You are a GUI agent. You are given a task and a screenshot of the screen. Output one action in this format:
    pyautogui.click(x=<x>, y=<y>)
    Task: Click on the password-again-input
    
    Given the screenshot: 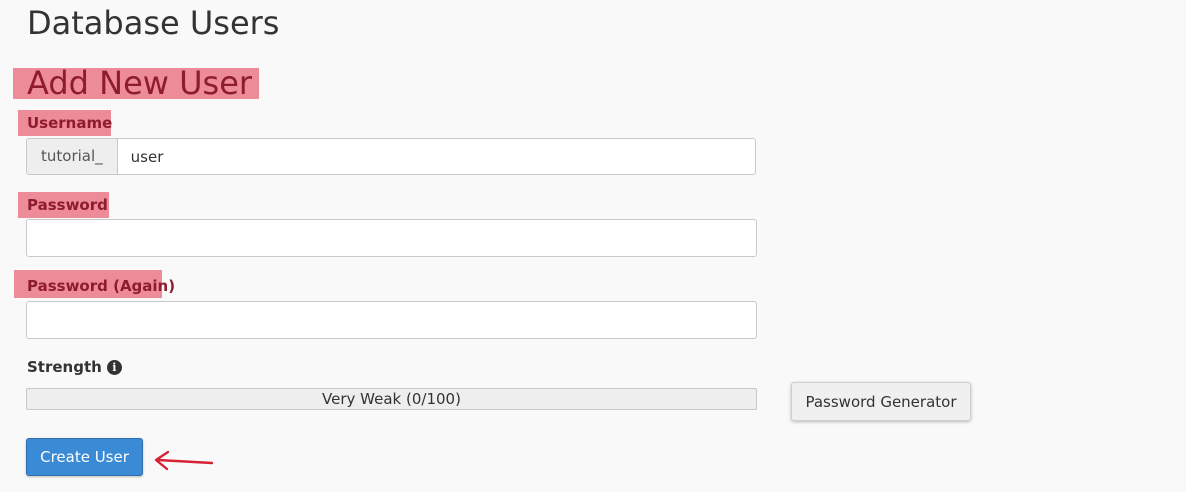 What is the action you would take?
    pyautogui.click(x=391, y=320)
    